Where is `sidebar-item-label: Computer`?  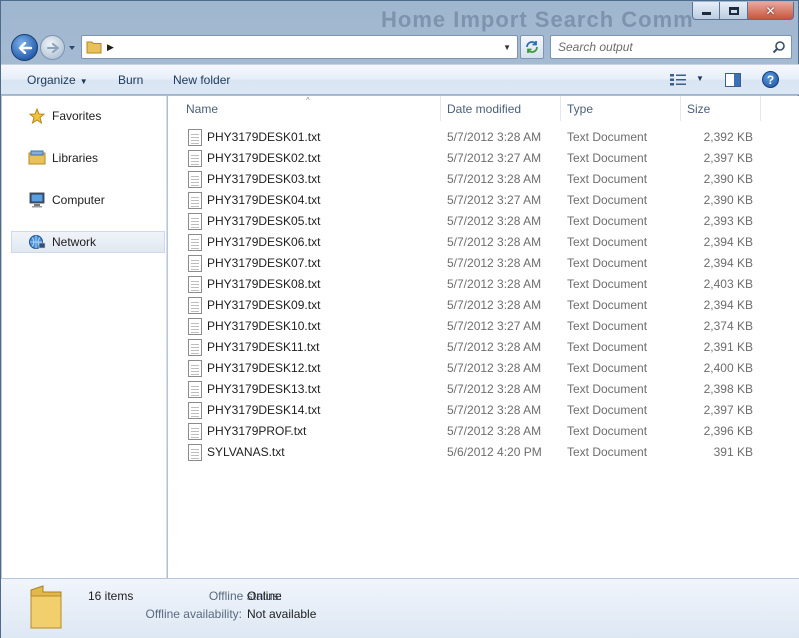
sidebar-item-label: Computer is located at coordinates (78, 200).